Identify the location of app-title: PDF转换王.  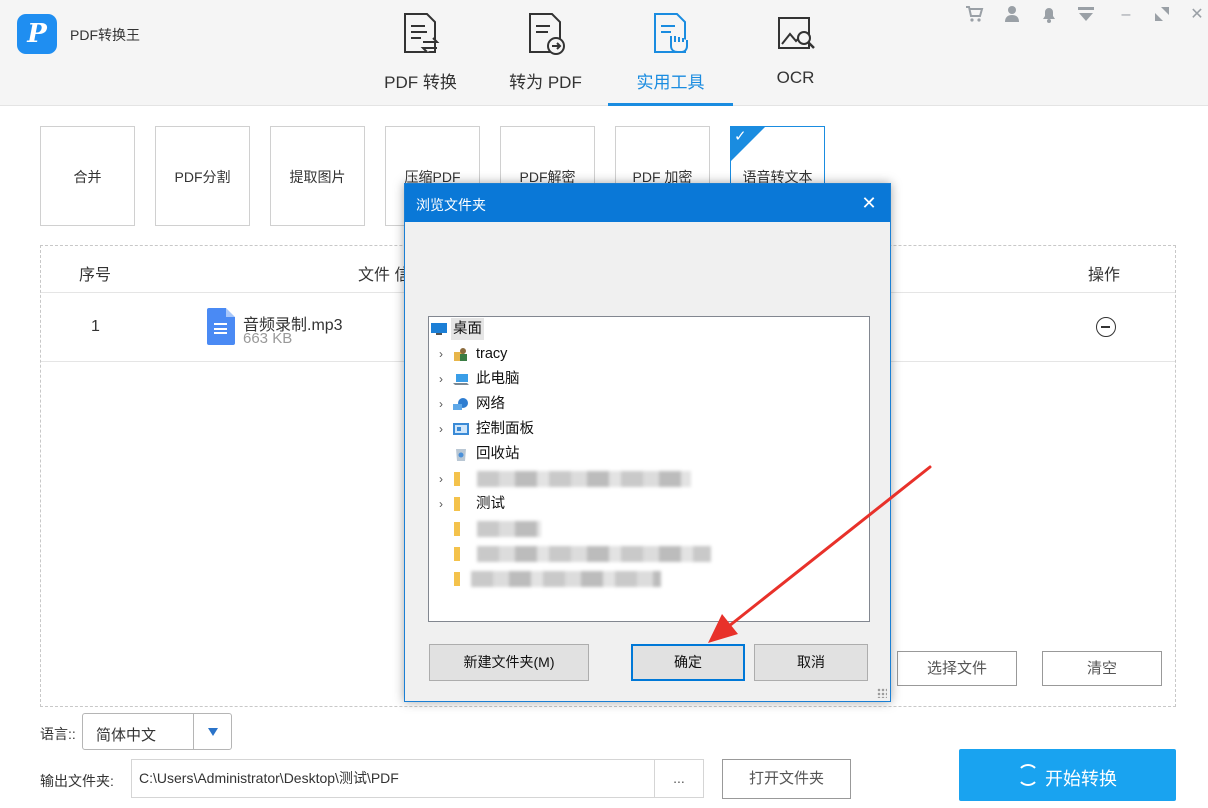
(105, 35).